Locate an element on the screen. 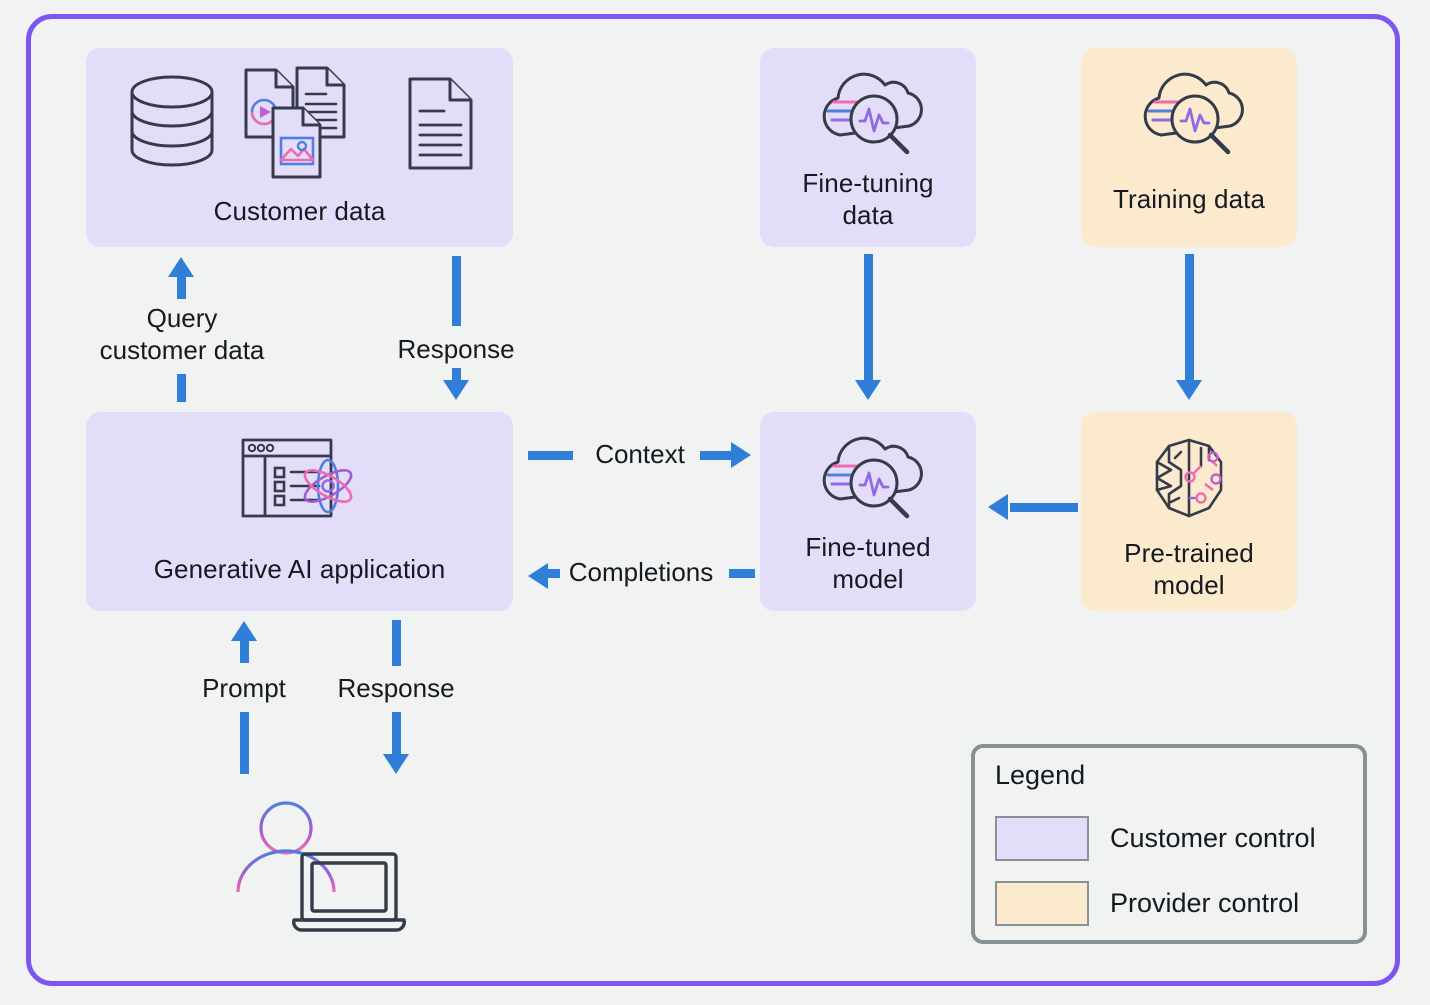  arrow-head-pretrained-to-finetuned is located at coordinates (998, 507).